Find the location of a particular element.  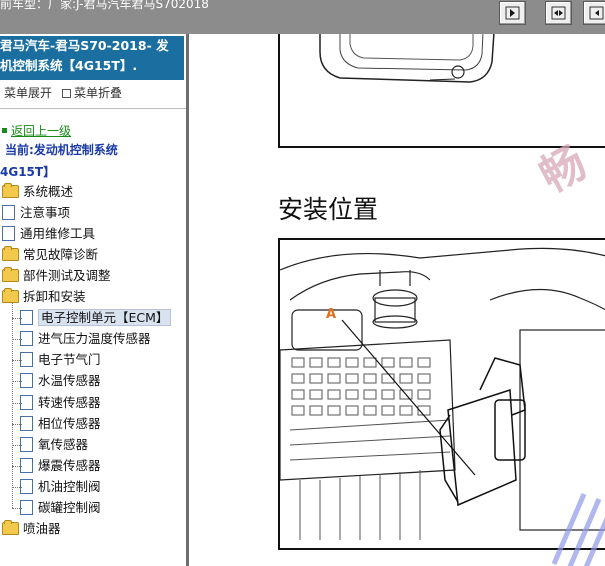

menu-expand-button: 菜单展开 is located at coordinates (28, 92).